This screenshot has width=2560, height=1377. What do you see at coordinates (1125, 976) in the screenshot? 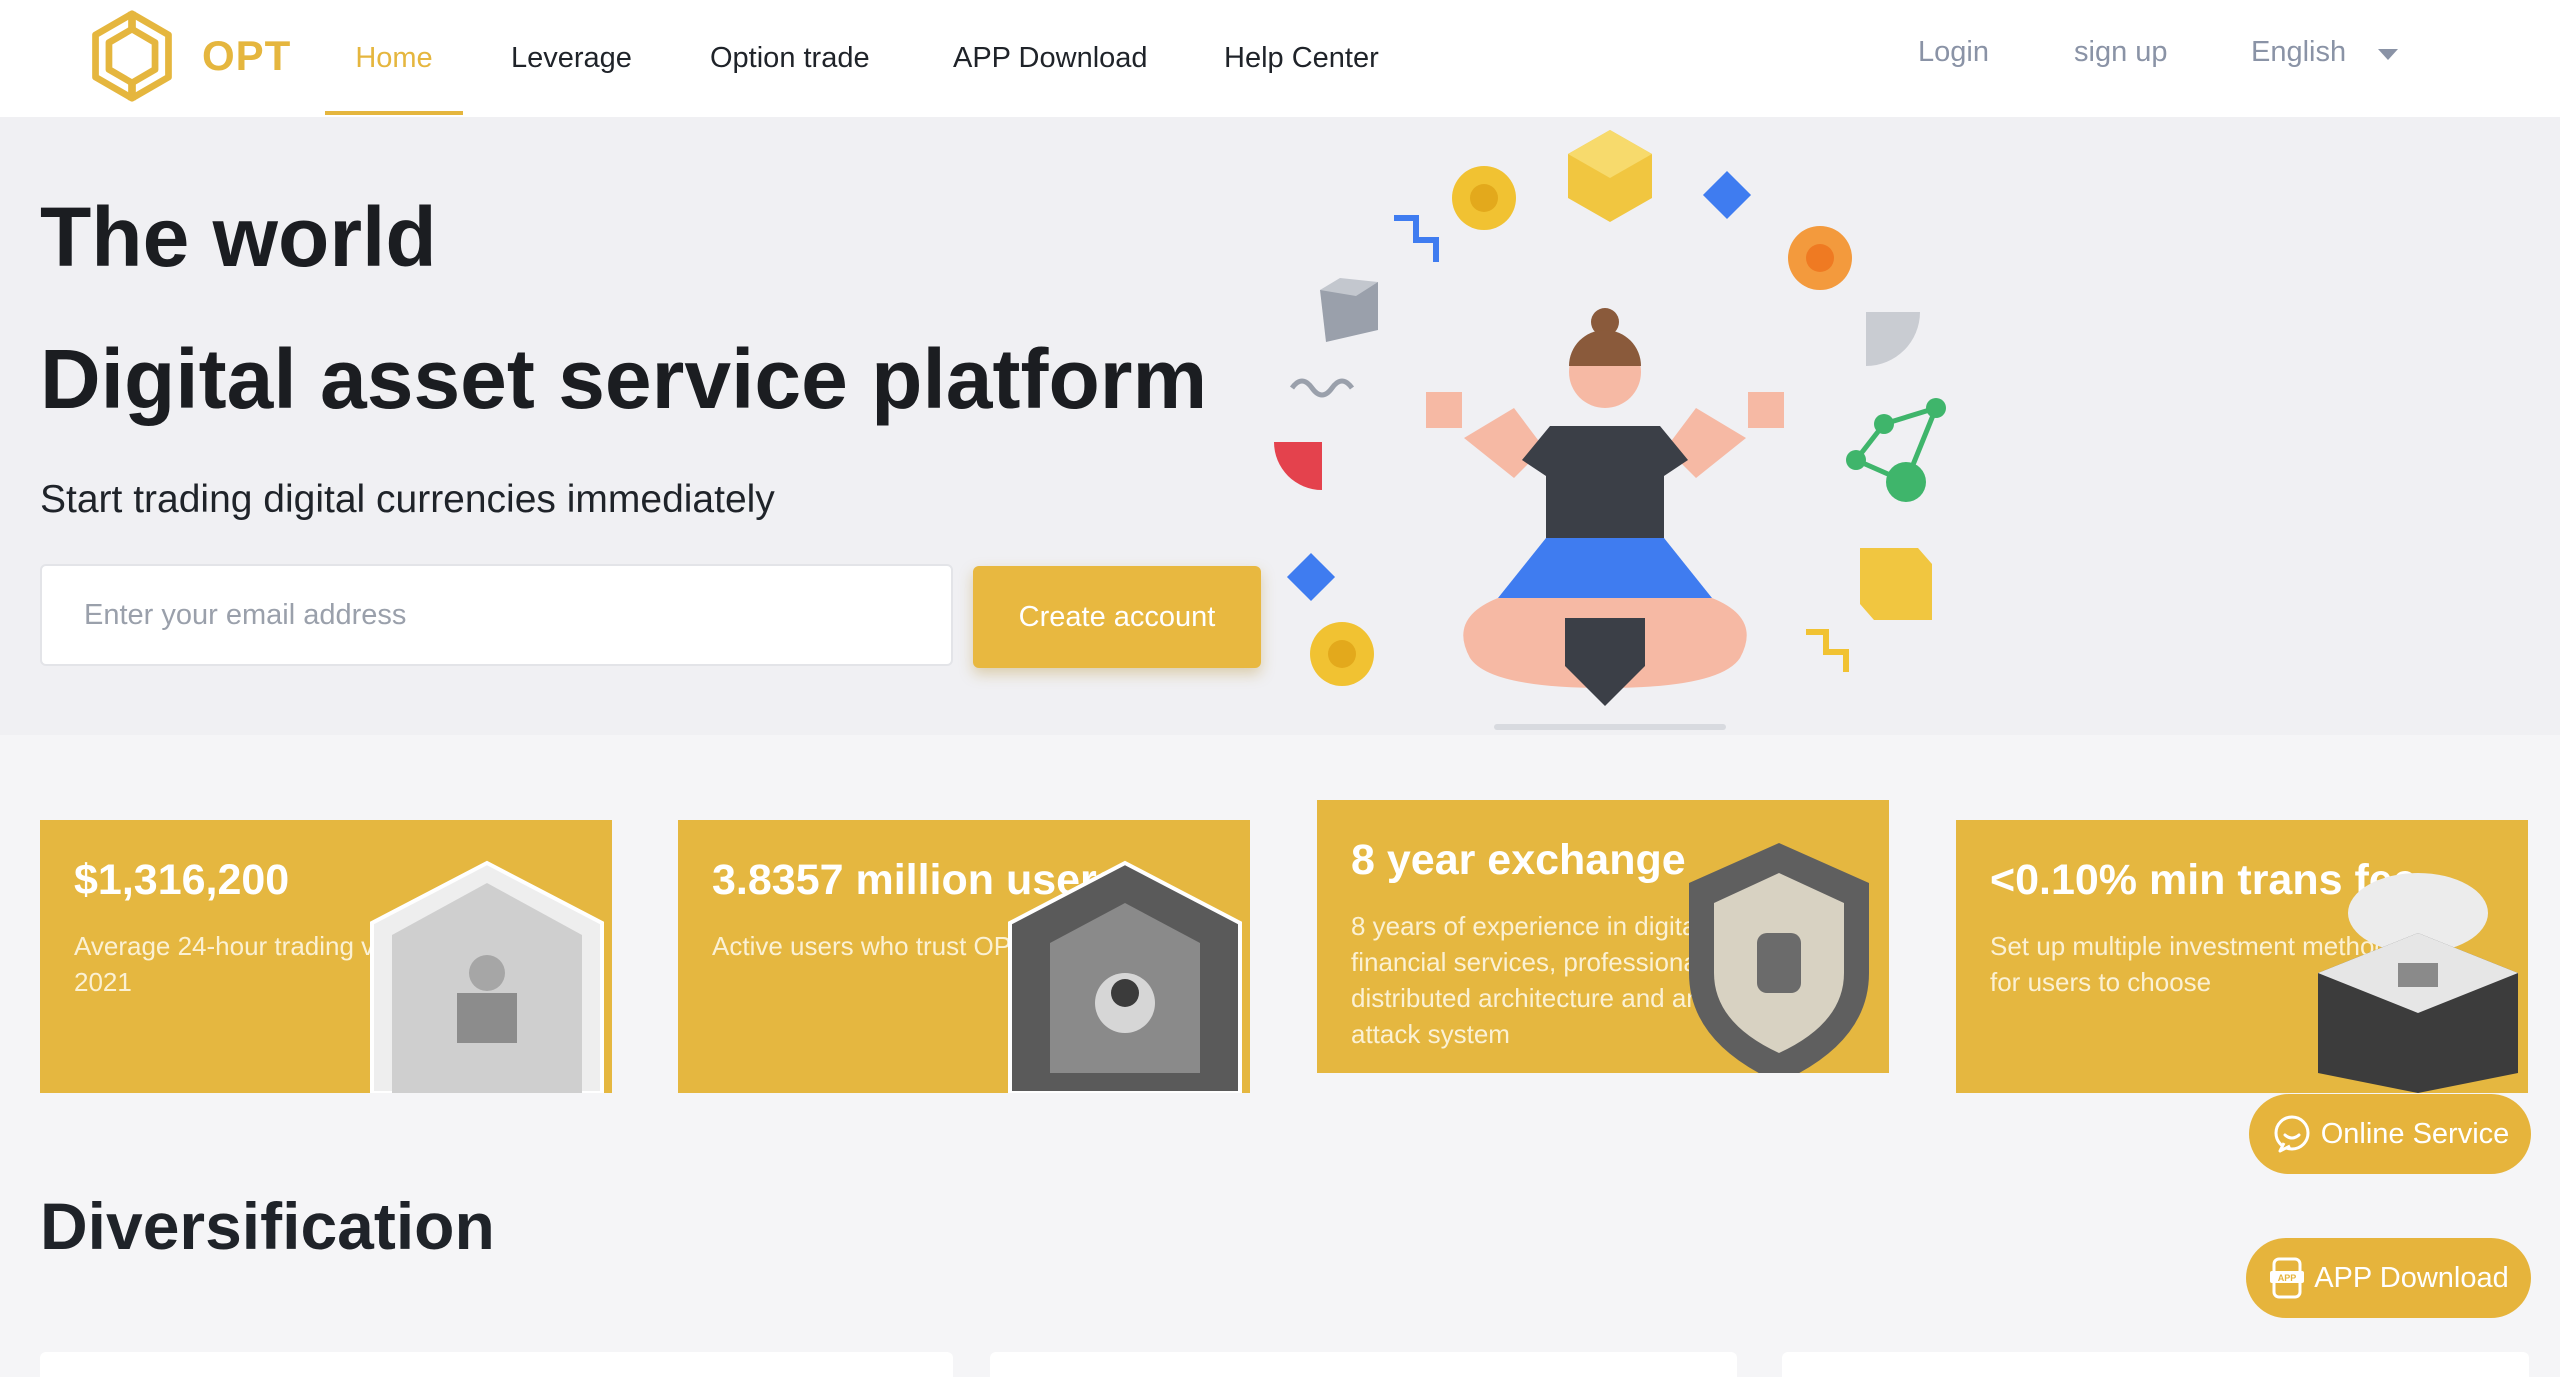
I see `robot-hexagon-icon` at bounding box center [1125, 976].